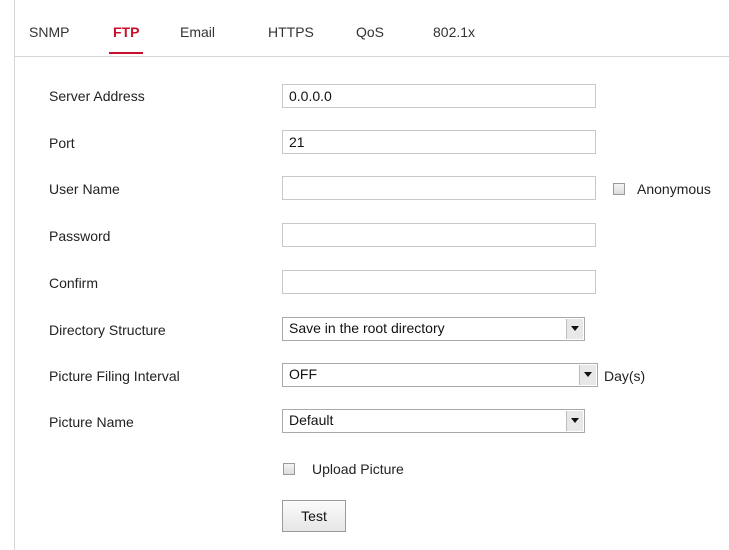  What do you see at coordinates (197, 32) in the screenshot?
I see `tab-email: Email` at bounding box center [197, 32].